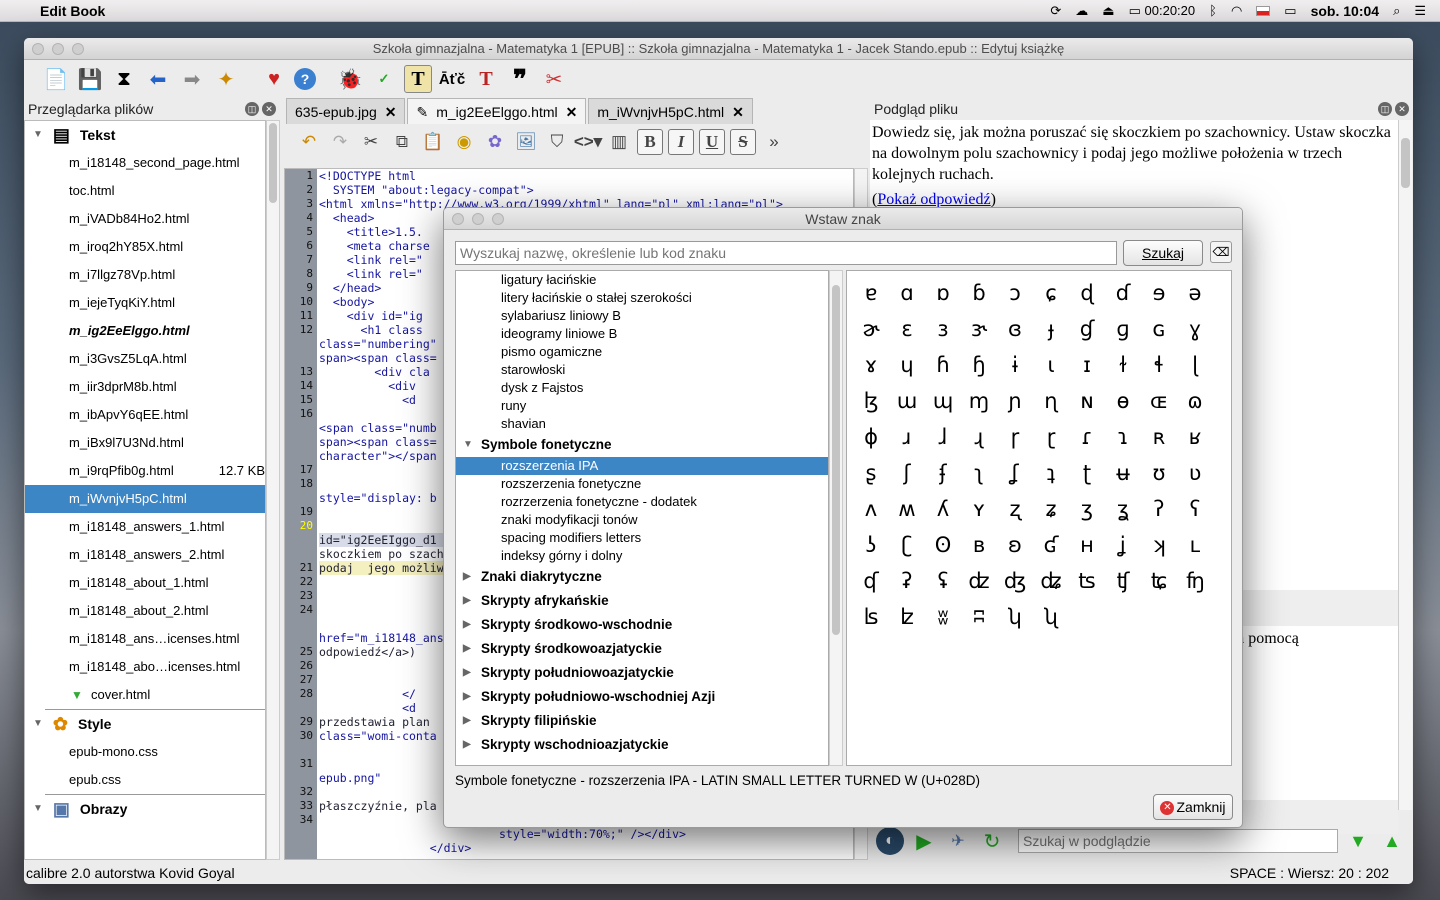 The width and height of the screenshot is (1440, 900). I want to click on tree-category: ▶ Skrypty filipińskie, so click(642, 721).